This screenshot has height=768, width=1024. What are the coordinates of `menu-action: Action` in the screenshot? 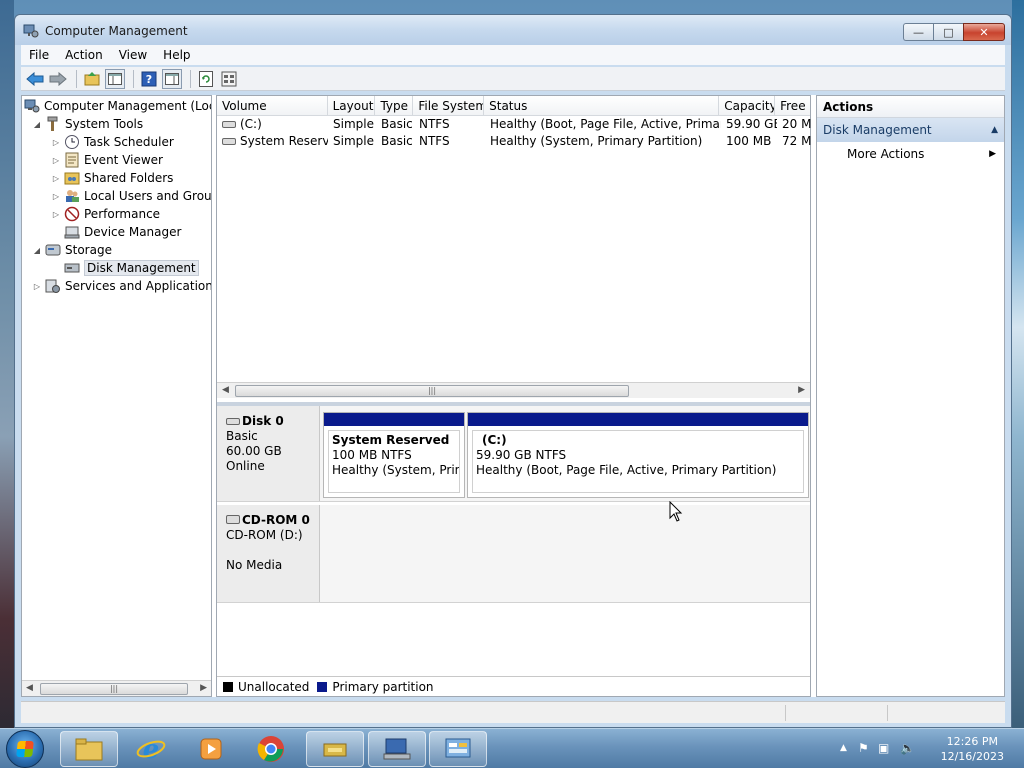 It's located at (84, 55).